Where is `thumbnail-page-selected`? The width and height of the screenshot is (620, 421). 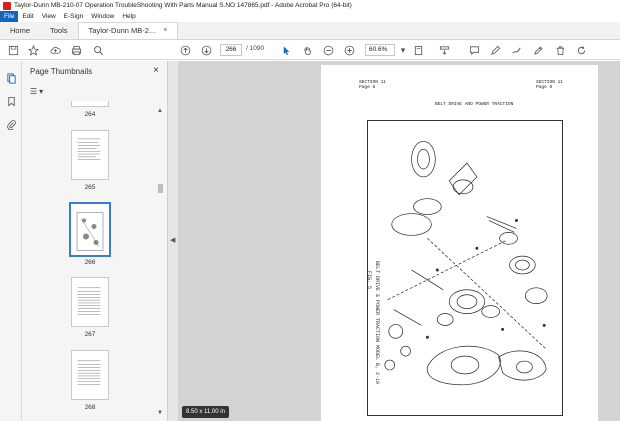
thumbnail-page-selected is located at coordinates (90, 229).